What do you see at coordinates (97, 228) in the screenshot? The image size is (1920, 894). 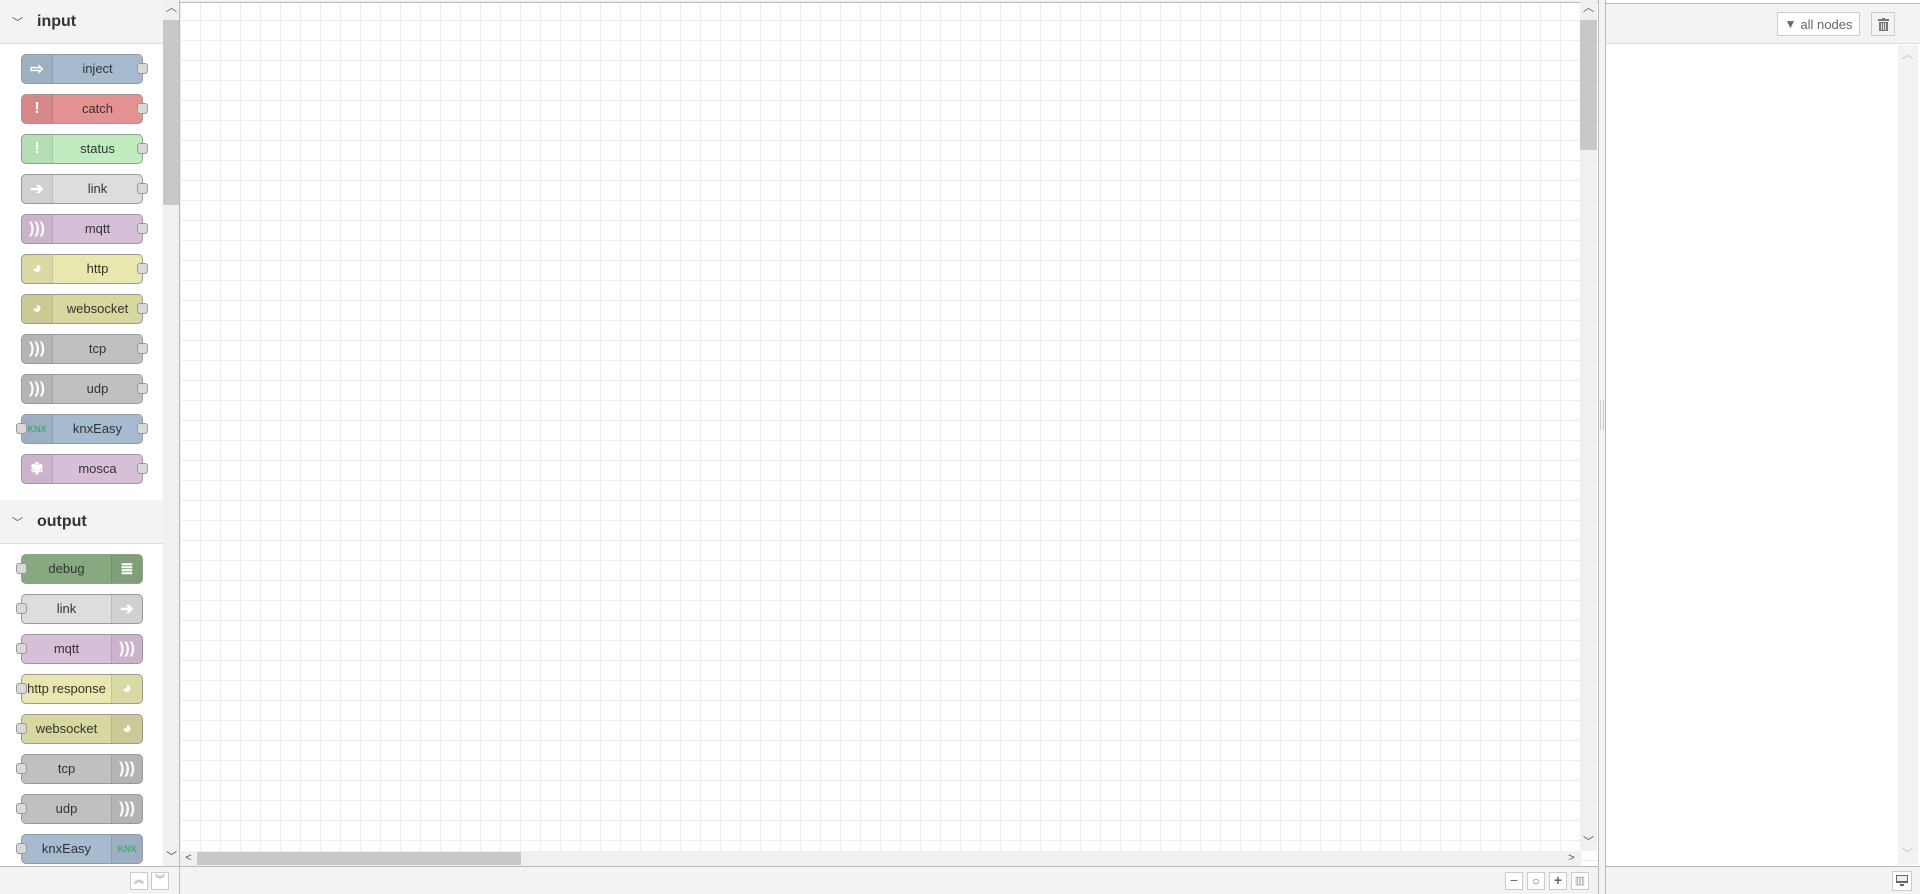 I see `node-label: mqtt` at bounding box center [97, 228].